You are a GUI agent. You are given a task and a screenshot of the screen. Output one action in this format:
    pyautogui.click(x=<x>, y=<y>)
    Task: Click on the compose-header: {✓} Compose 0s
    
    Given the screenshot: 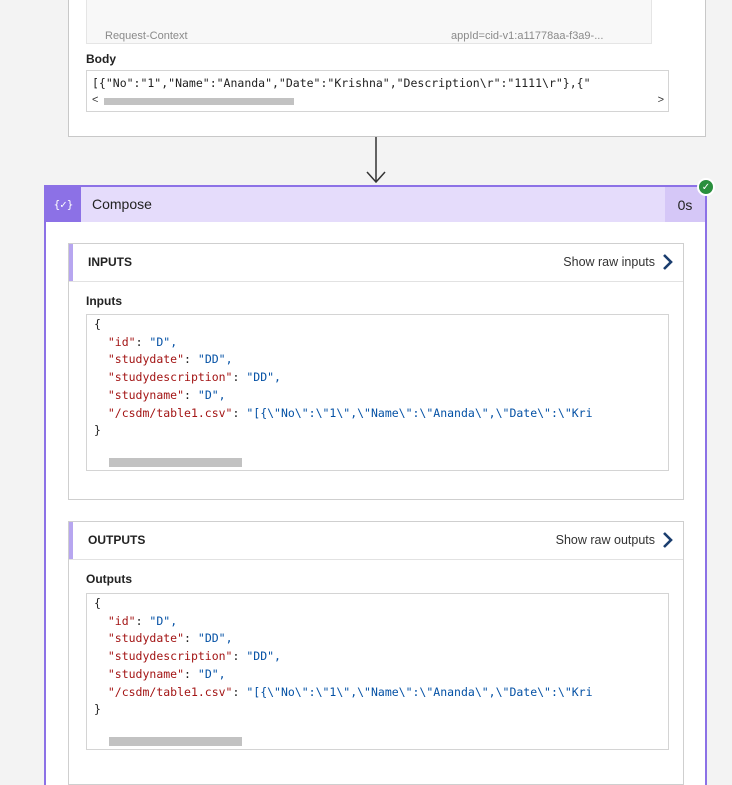 What is the action you would take?
    pyautogui.click(x=375, y=204)
    